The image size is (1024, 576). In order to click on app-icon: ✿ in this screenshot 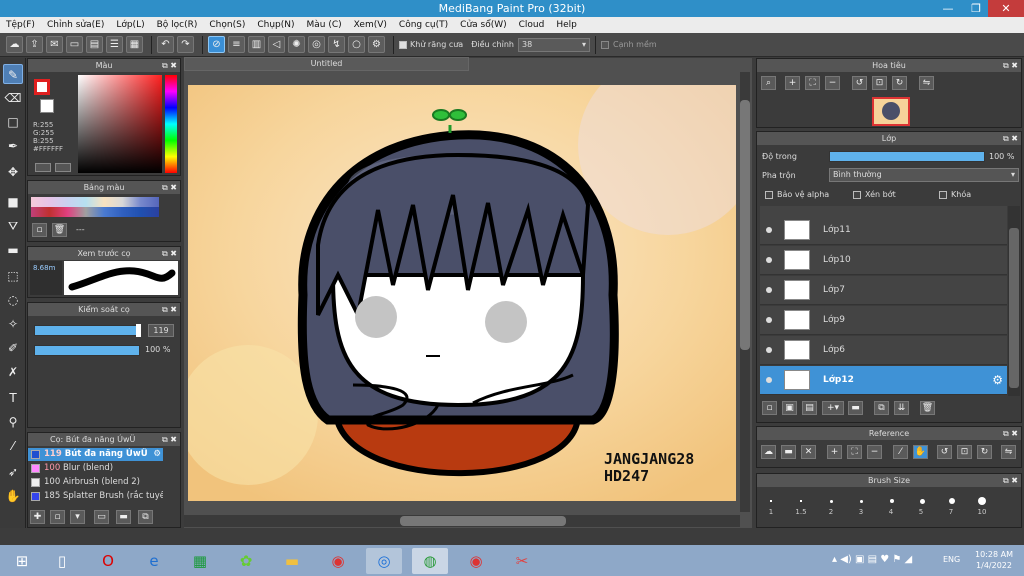, I will do `click(246, 561)`.